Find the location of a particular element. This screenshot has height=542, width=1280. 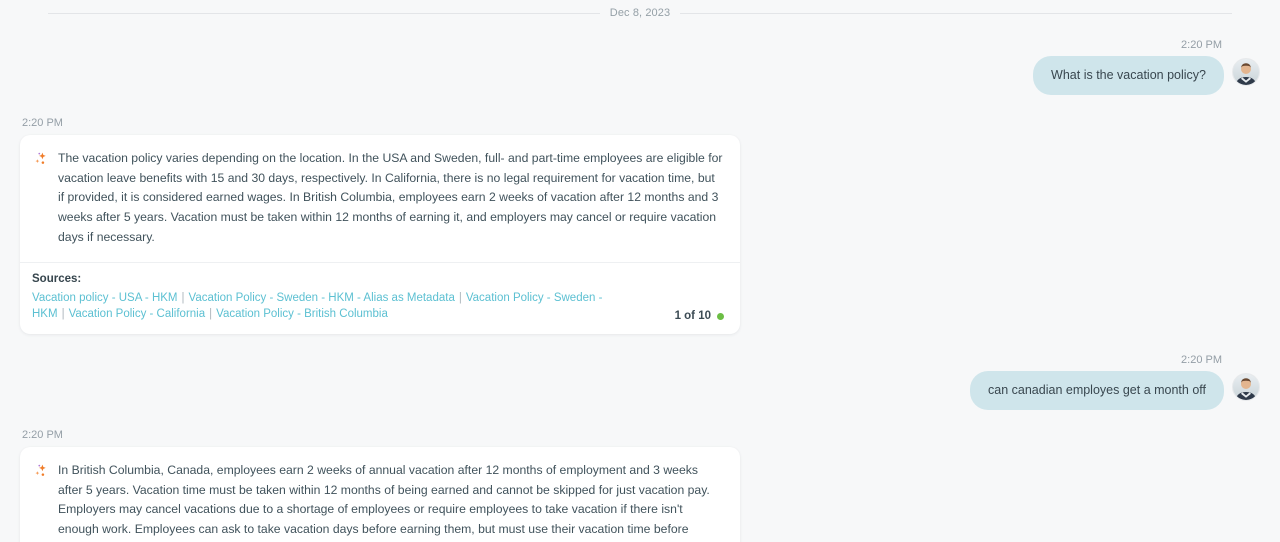

source-link: Vacation policy - USA - HKM is located at coordinates (105, 298).